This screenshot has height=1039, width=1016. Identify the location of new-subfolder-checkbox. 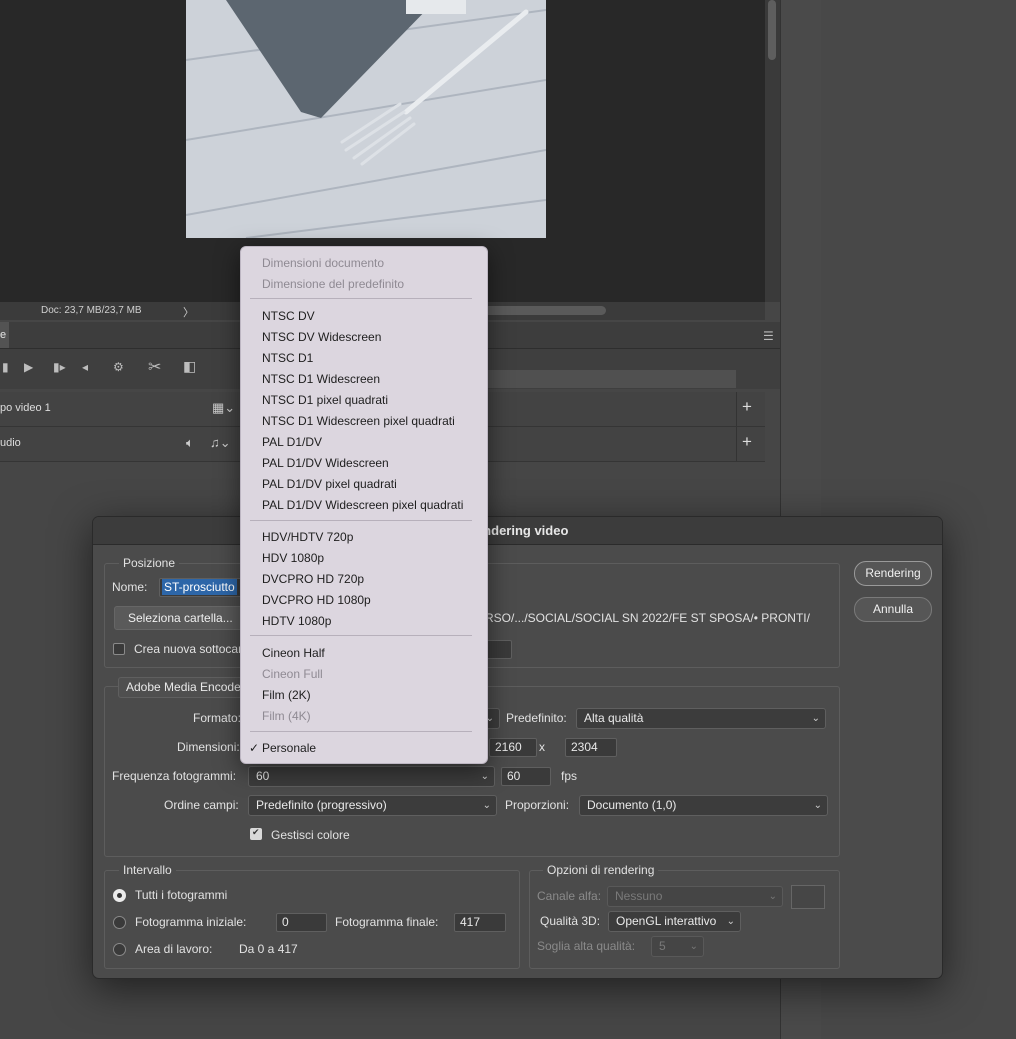
(119, 649).